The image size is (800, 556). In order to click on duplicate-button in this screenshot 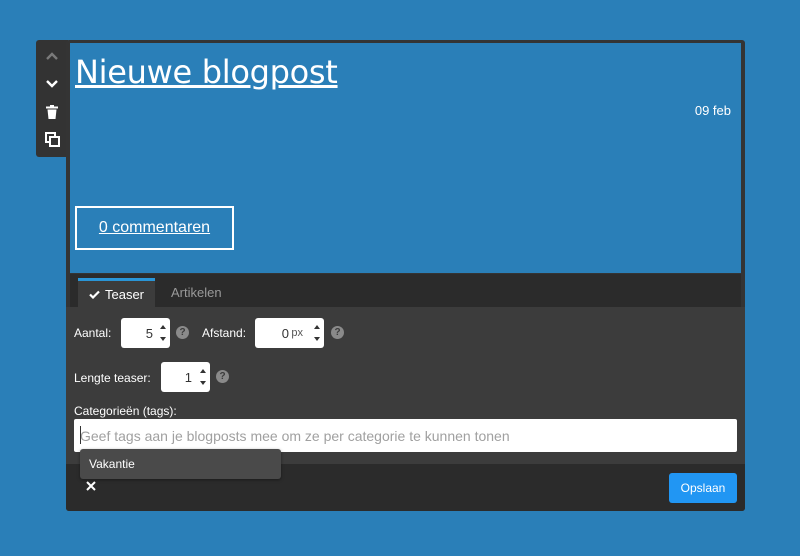, I will do `click(52, 139)`.